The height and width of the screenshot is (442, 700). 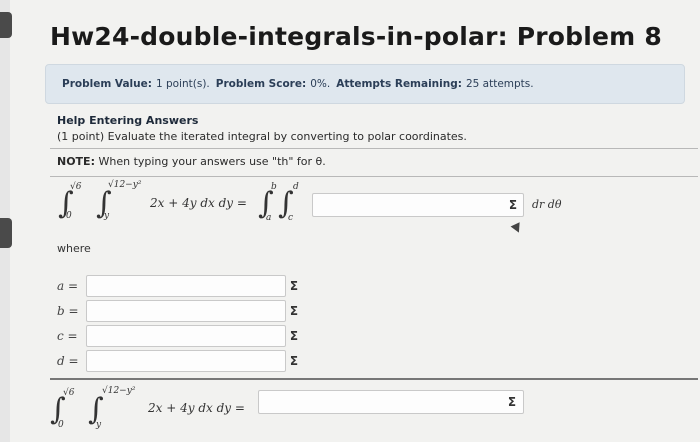 I want to click on note-label: NOTE:, so click(x=76, y=161).